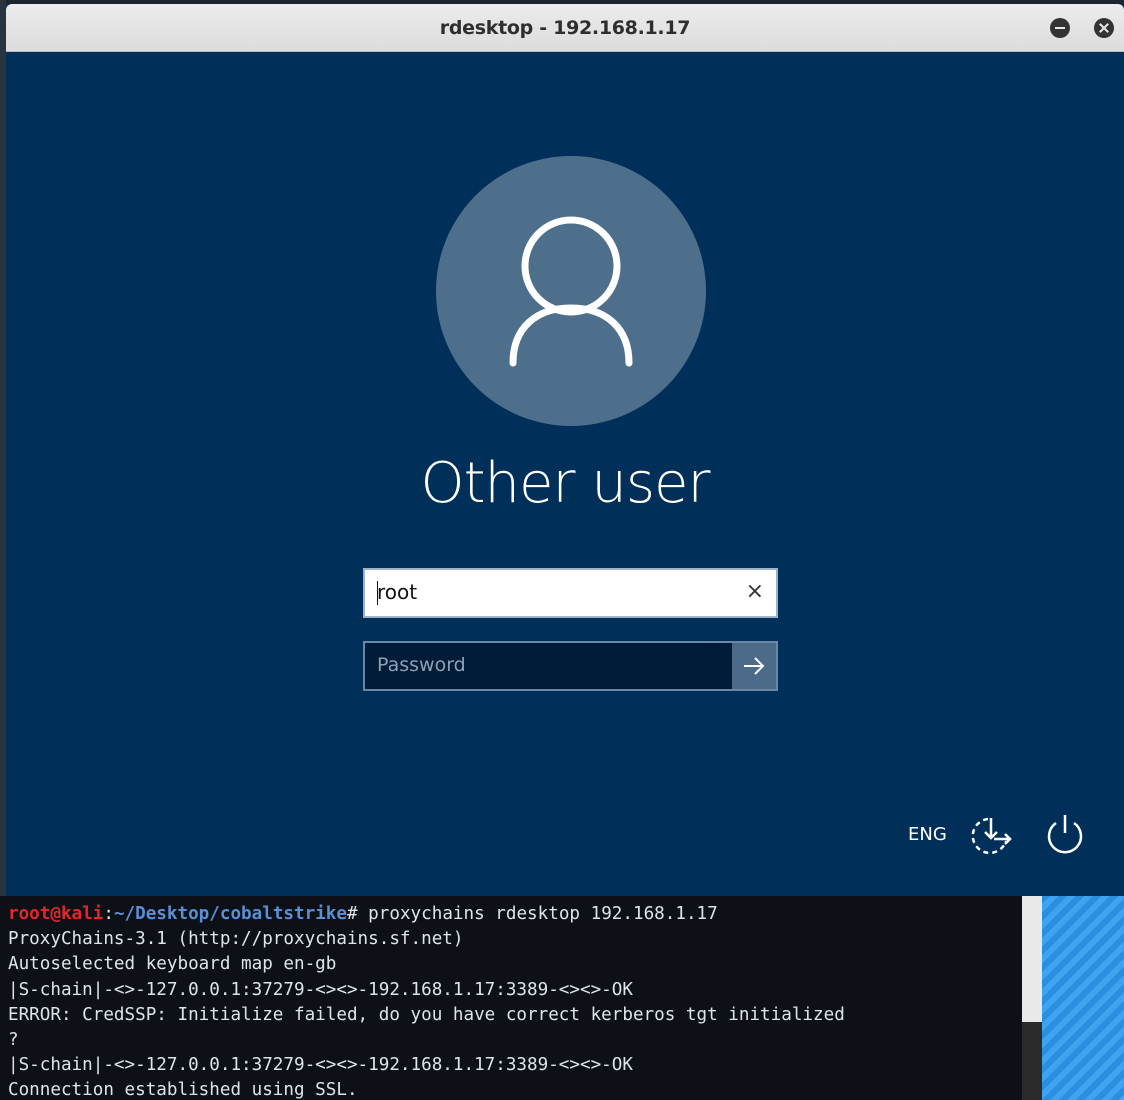 This screenshot has width=1124, height=1100. Describe the element at coordinates (1104, 28) in the screenshot. I see `close-window-button` at that location.